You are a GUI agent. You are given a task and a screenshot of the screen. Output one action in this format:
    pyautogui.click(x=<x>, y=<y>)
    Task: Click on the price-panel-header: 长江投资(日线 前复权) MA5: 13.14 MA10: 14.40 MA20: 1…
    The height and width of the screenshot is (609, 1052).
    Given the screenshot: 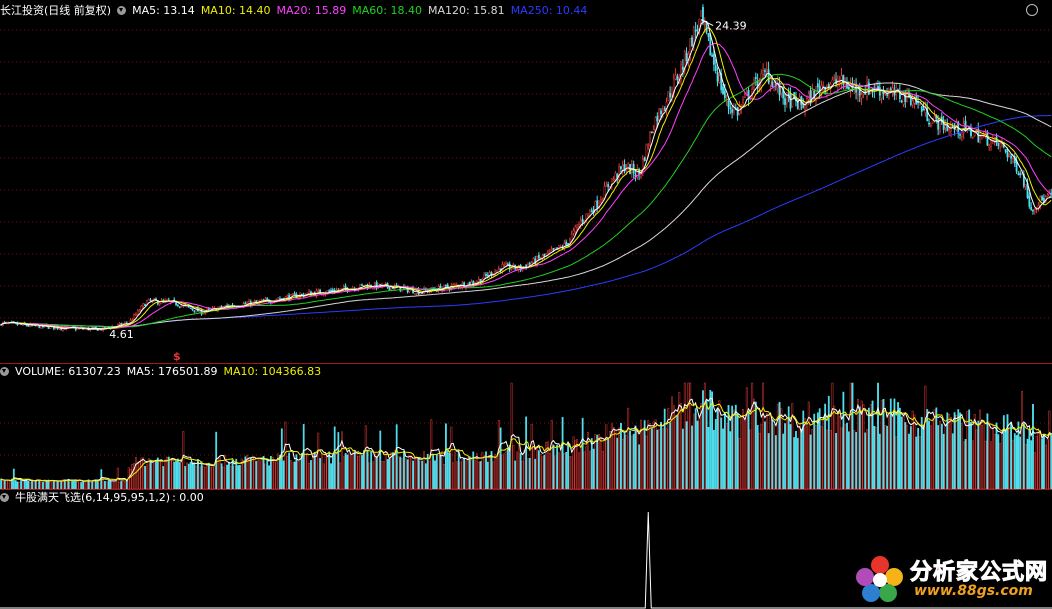 What is the action you would take?
    pyautogui.click(x=296, y=11)
    